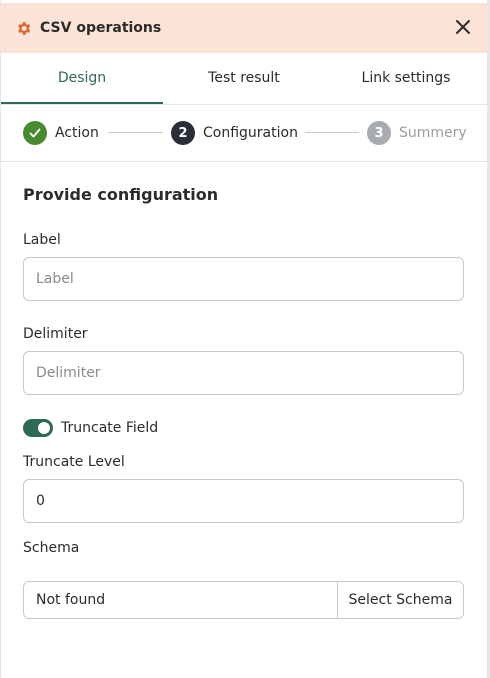 This screenshot has width=490, height=678. Describe the element at coordinates (379, 133) in the screenshot. I see `step-number: 3` at that location.